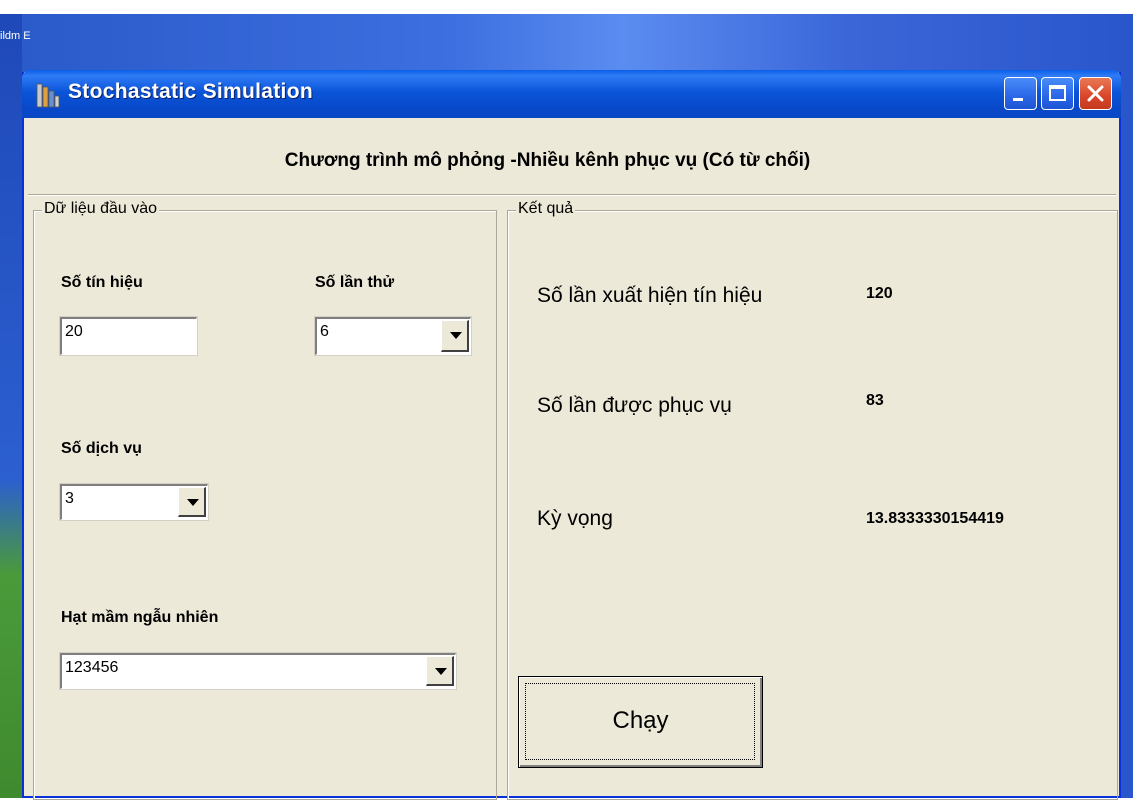 The width and height of the screenshot is (1133, 800). Describe the element at coordinates (566, 7) in the screenshot. I see `top-strip` at that location.